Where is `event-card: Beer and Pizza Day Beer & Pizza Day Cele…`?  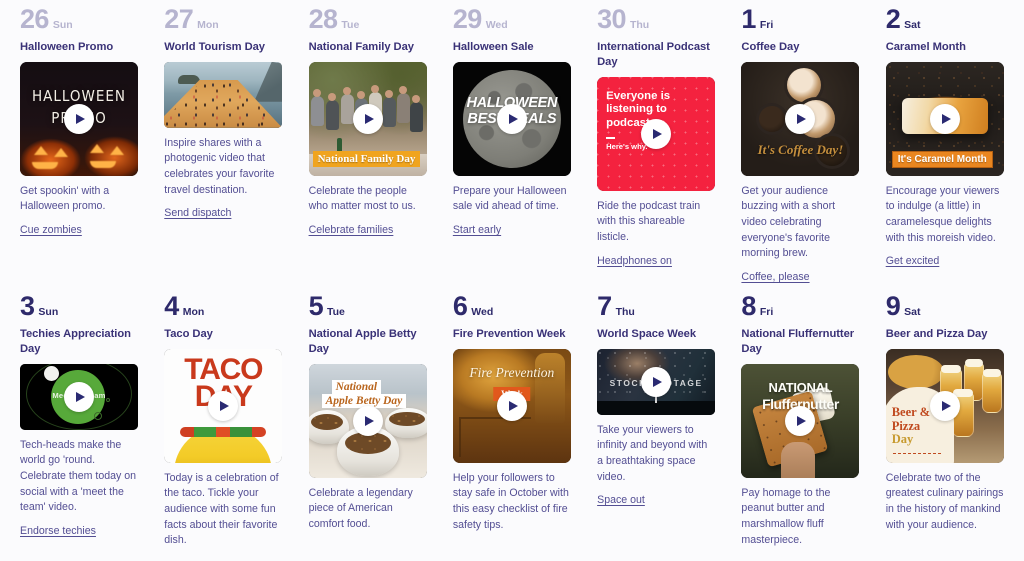 event-card: Beer and Pizza Day Beer & Pizza Day Cele… is located at coordinates (944, 427).